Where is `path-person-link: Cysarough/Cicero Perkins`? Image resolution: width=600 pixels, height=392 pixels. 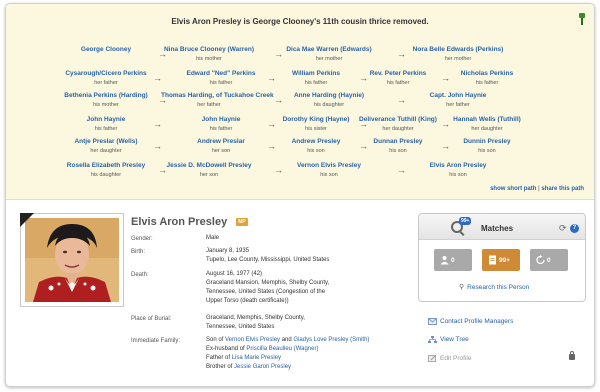
path-person-link: Cysarough/Cicero Perkins is located at coordinates (106, 73).